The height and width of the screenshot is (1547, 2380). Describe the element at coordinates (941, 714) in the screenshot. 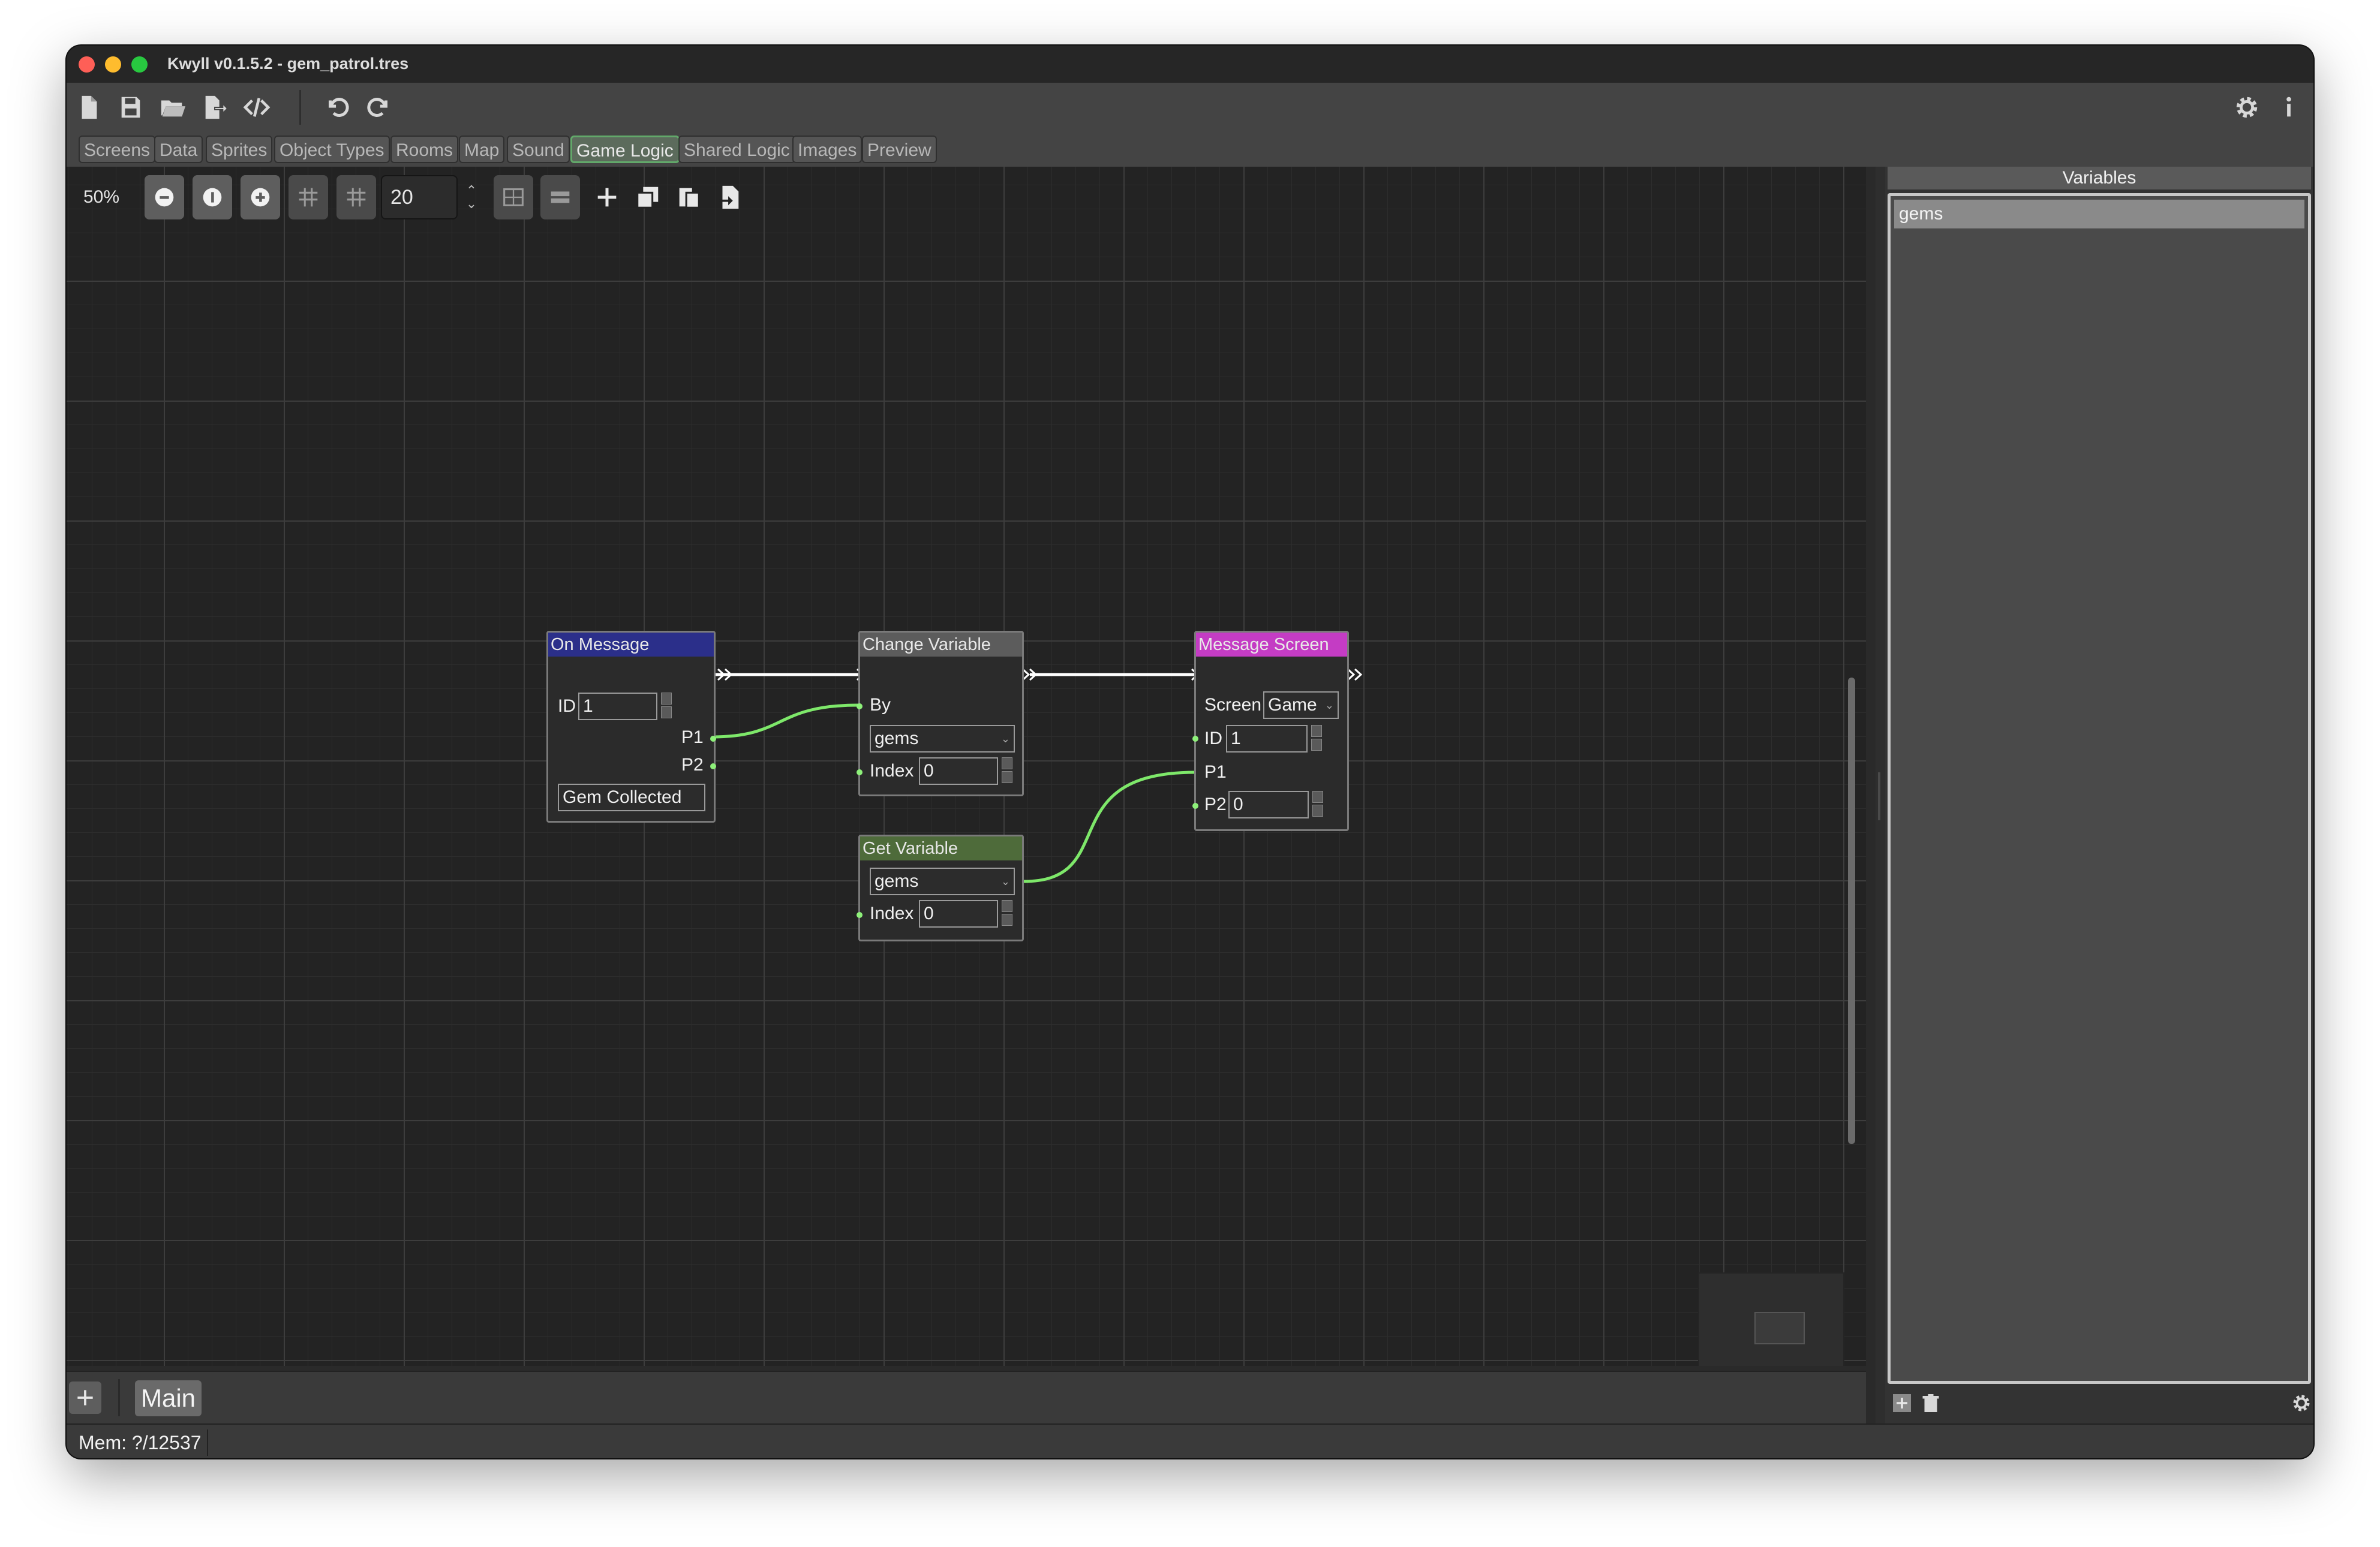

I see `node-change-variable: Change Variable By gems ⌄ Index 0` at that location.